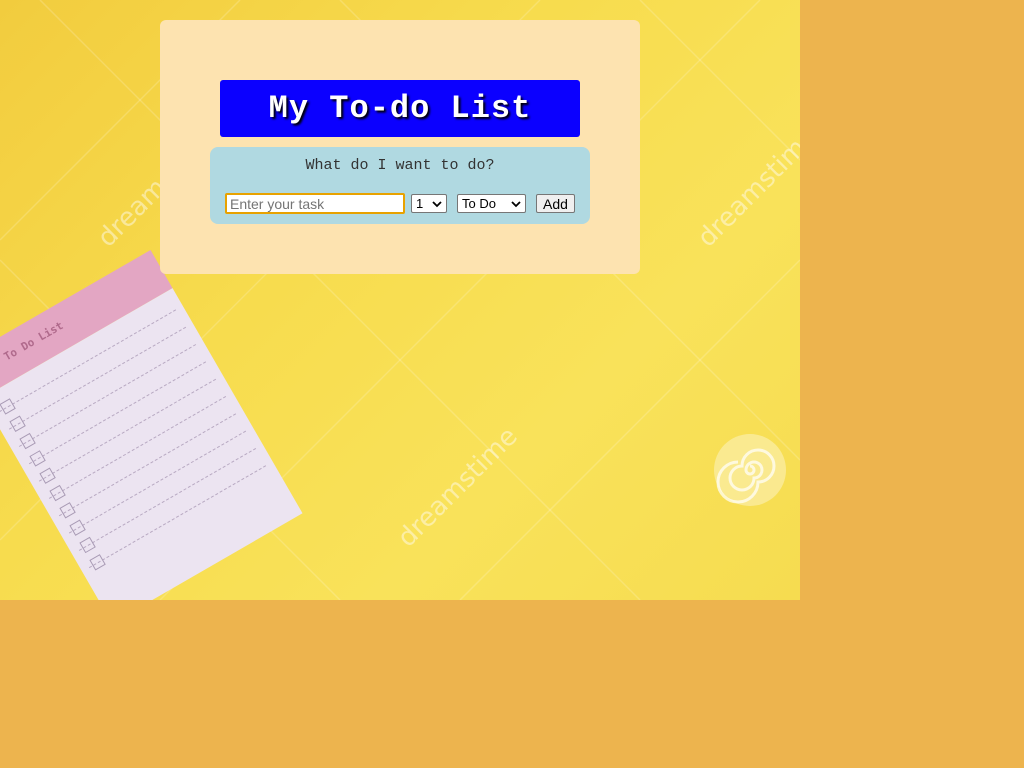 Image resolution: width=1024 pixels, height=768 pixels. Describe the element at coordinates (400, 165) in the screenshot. I see `form-prompt: What do I want to do?` at that location.